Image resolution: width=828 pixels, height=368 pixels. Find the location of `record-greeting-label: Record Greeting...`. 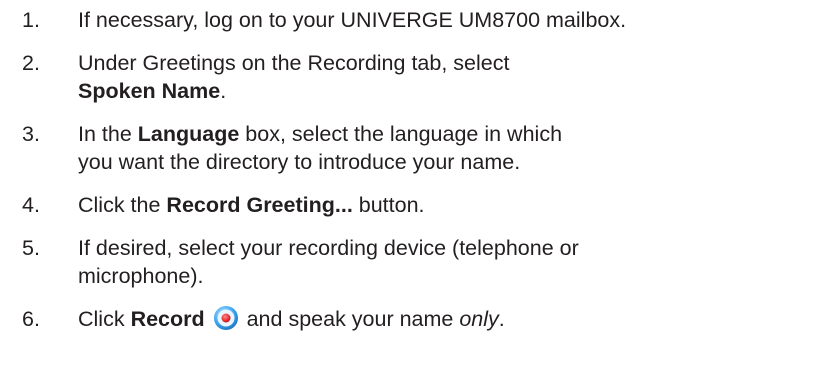

record-greeting-label: Record Greeting... is located at coordinates (259, 205).